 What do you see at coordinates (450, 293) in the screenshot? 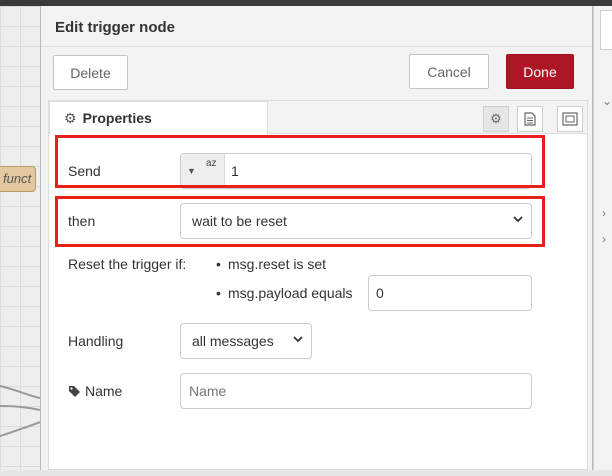
I see `payload-equals-input: 0` at bounding box center [450, 293].